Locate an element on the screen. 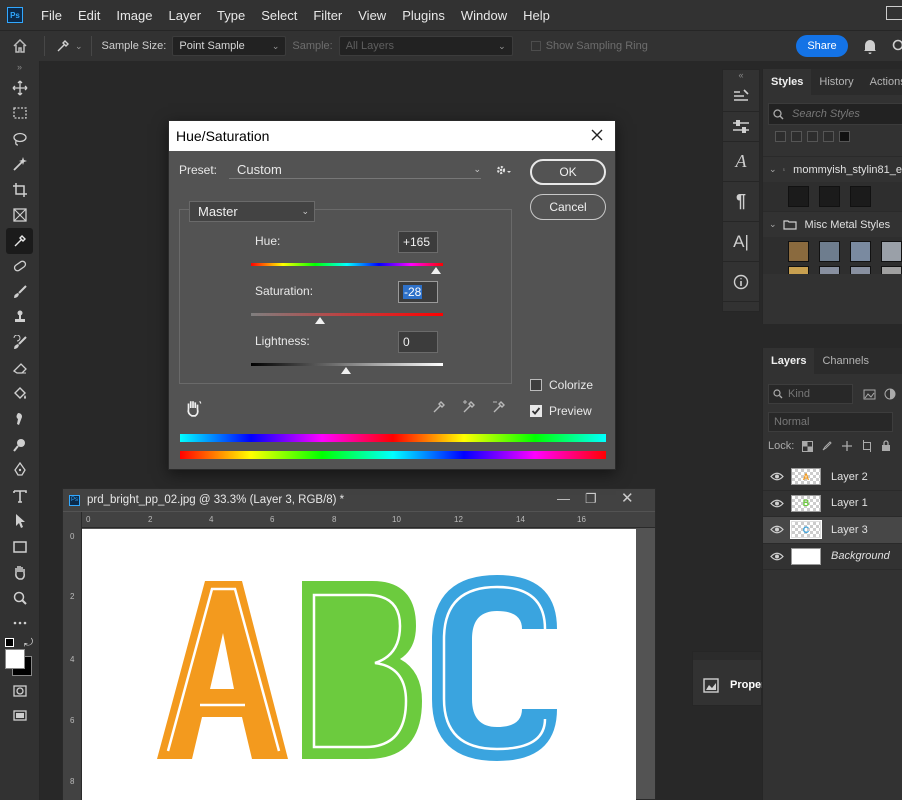 Image resolution: width=902 pixels, height=800 pixels. magic-wand-icon is located at coordinates (19, 165).